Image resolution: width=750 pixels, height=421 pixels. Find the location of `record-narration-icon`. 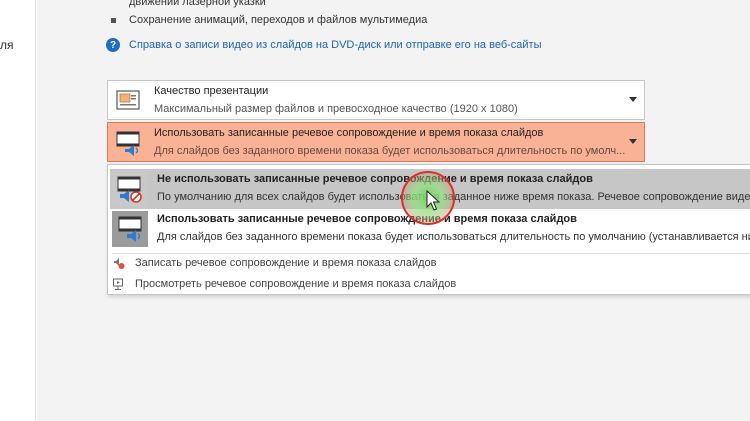

record-narration-icon is located at coordinates (119, 263).